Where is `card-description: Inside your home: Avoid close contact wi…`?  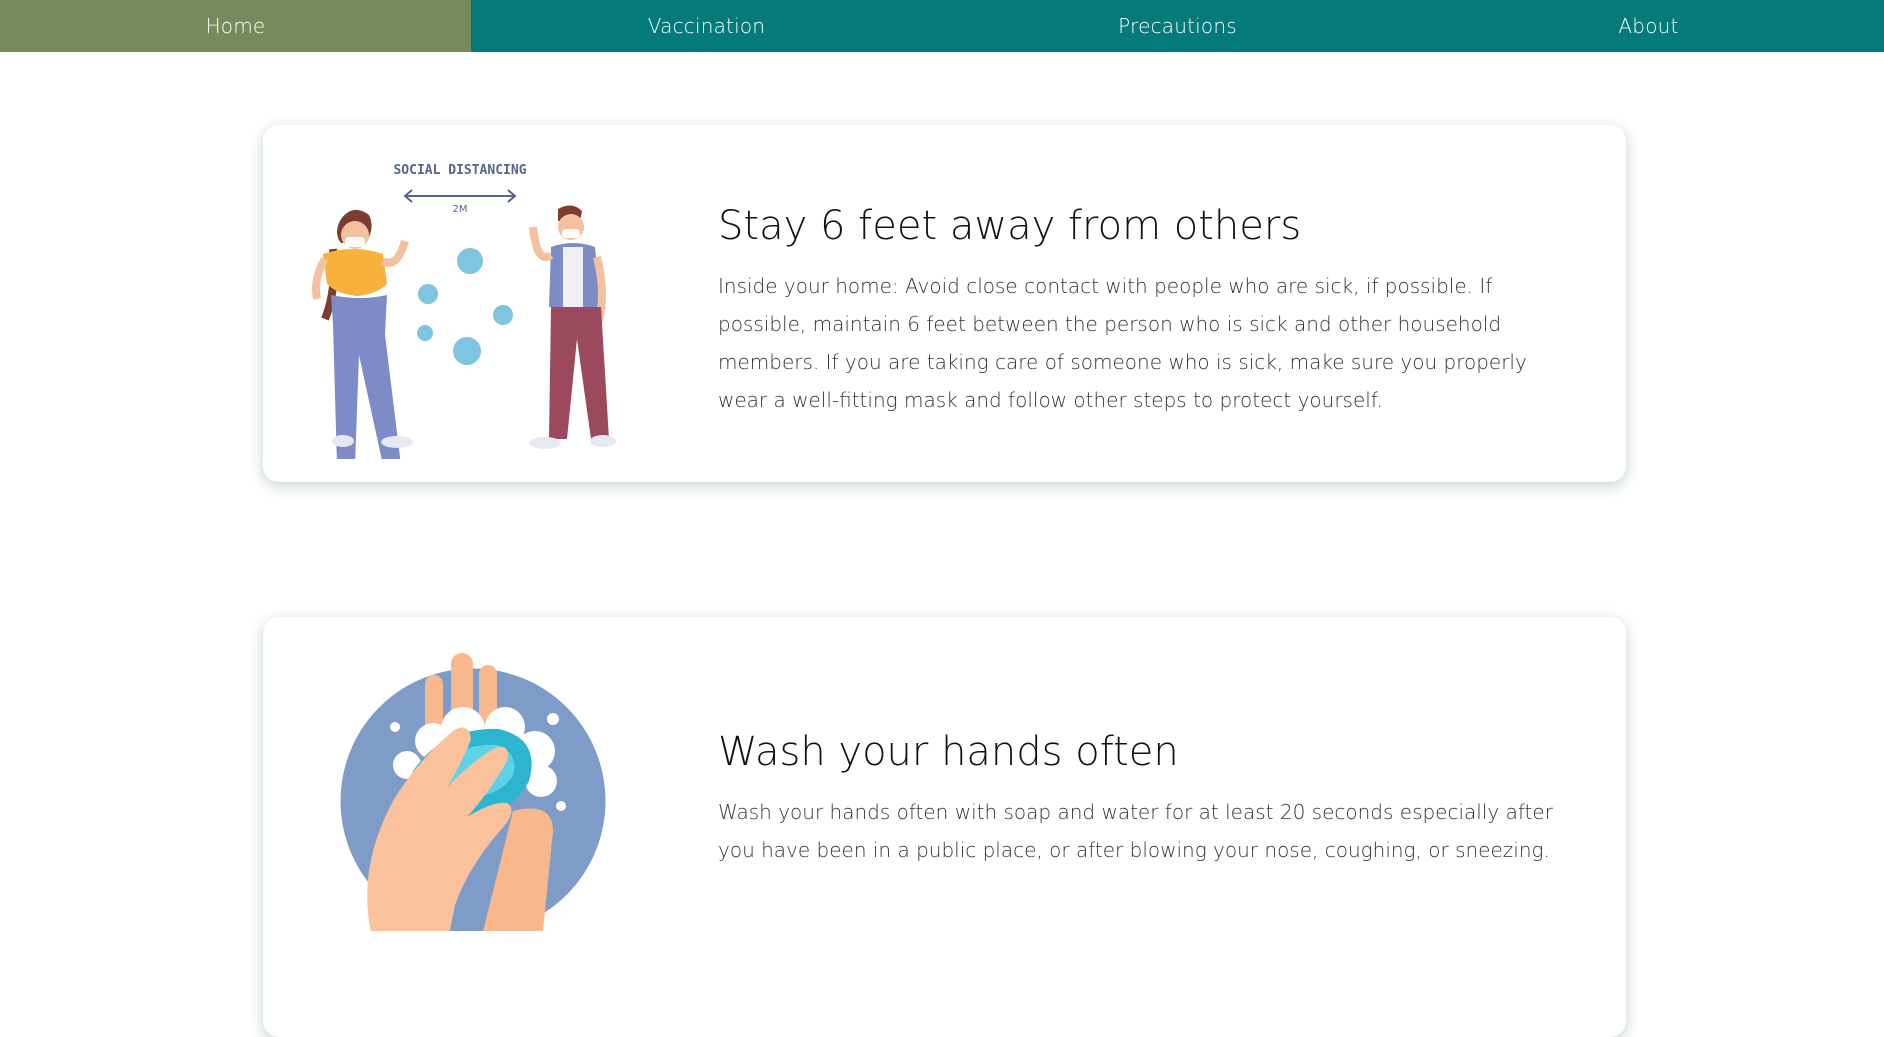
card-description: Inside your home: Avoid close contact wi… is located at coordinates (1122, 343).